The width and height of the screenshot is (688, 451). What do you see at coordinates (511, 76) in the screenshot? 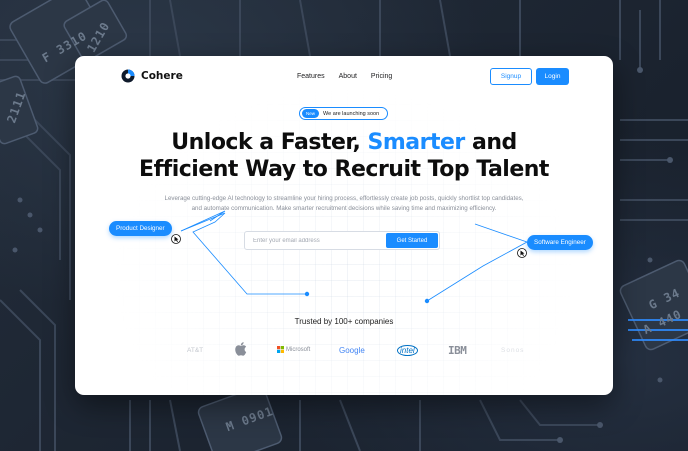
I see `signup-button: Signup` at bounding box center [511, 76].